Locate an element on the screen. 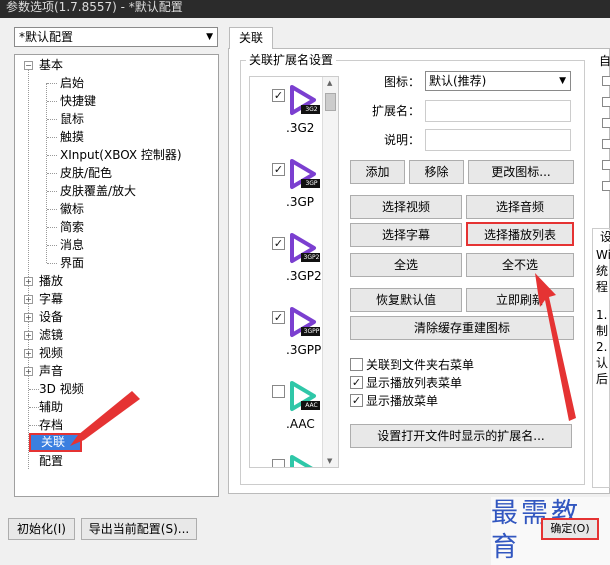 This screenshot has height=565, width=610. tab-association: 关联 is located at coordinates (251, 38).